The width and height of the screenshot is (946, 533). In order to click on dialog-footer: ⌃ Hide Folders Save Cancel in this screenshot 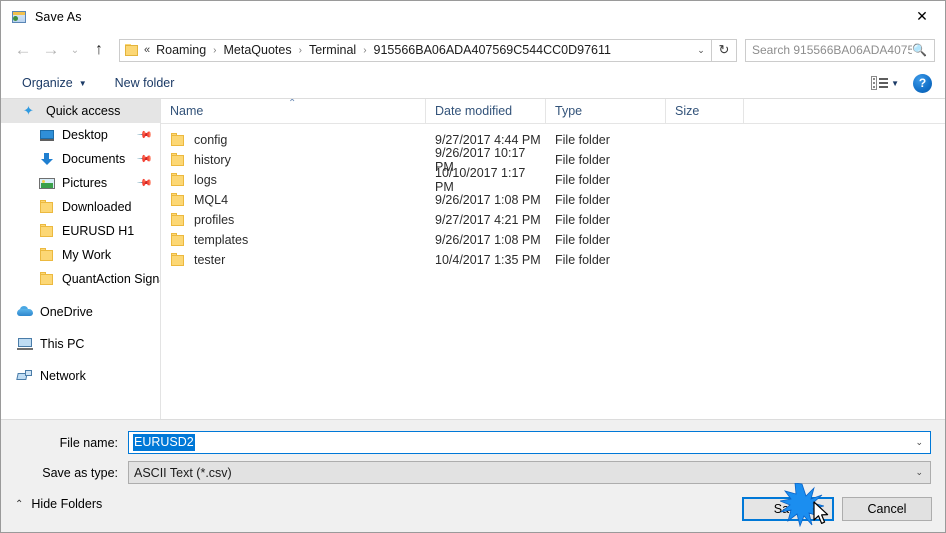, I will do `click(473, 511)`.